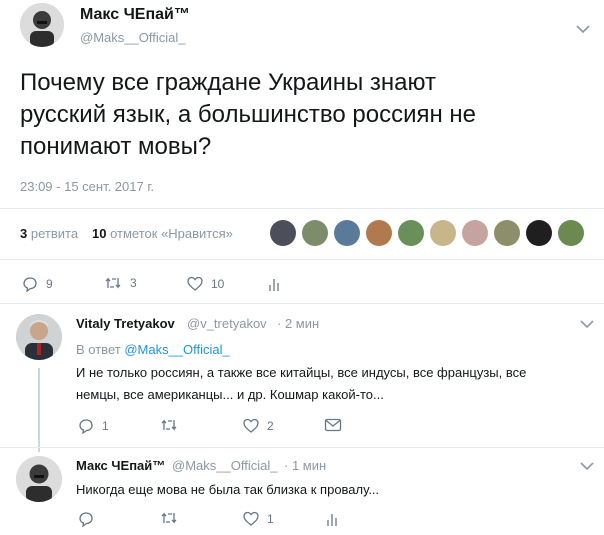  Describe the element at coordinates (270, 518) in the screenshot. I see `like-count: 1` at that location.